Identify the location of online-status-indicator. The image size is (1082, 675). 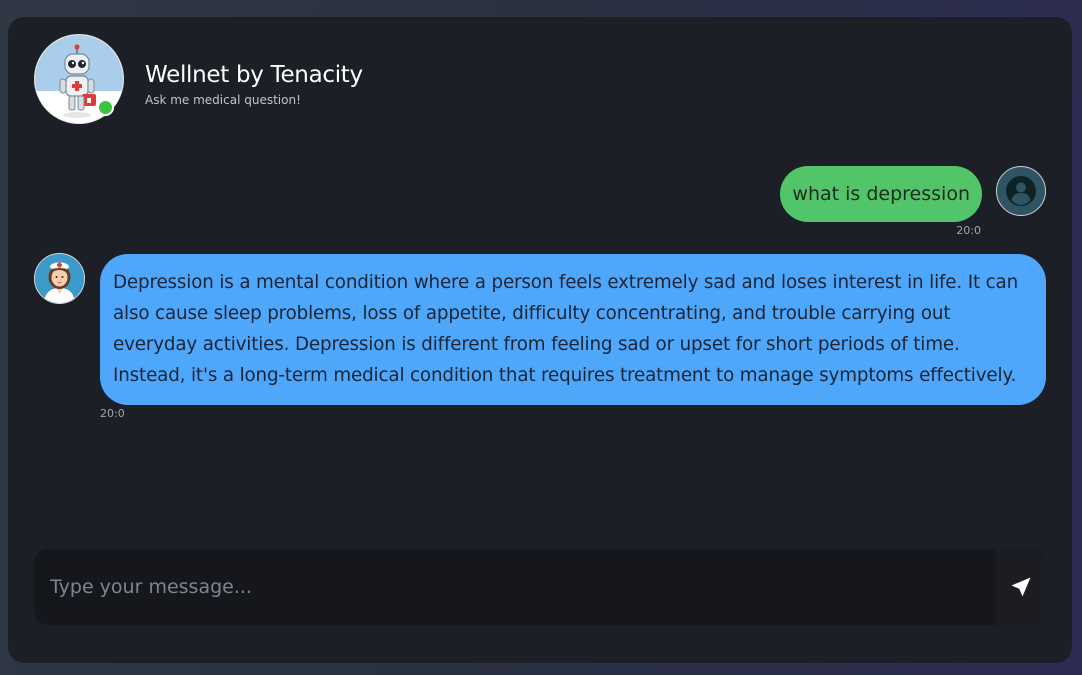
(105, 107).